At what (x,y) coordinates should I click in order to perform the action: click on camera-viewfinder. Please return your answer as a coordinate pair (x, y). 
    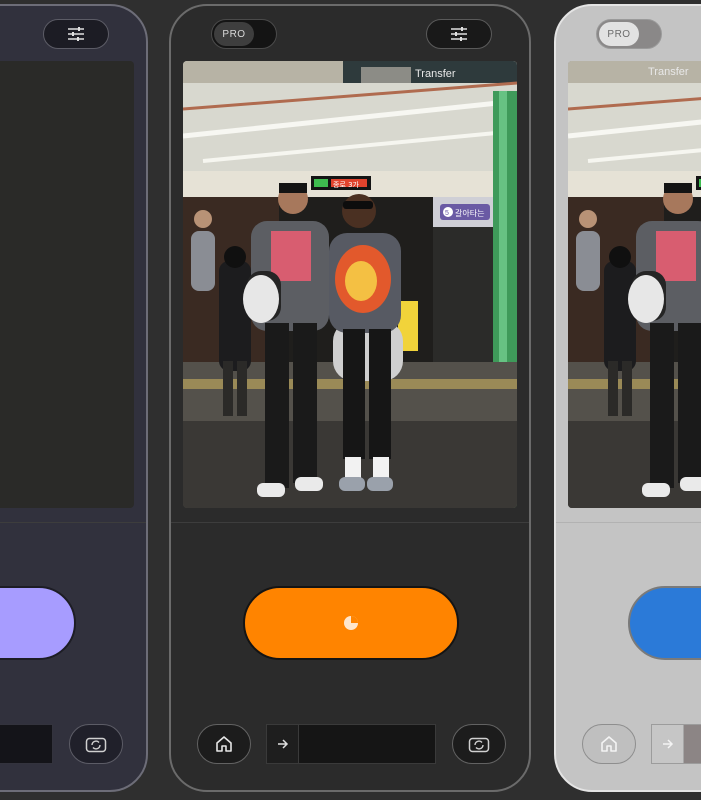
    Looking at the image, I should click on (67, 284).